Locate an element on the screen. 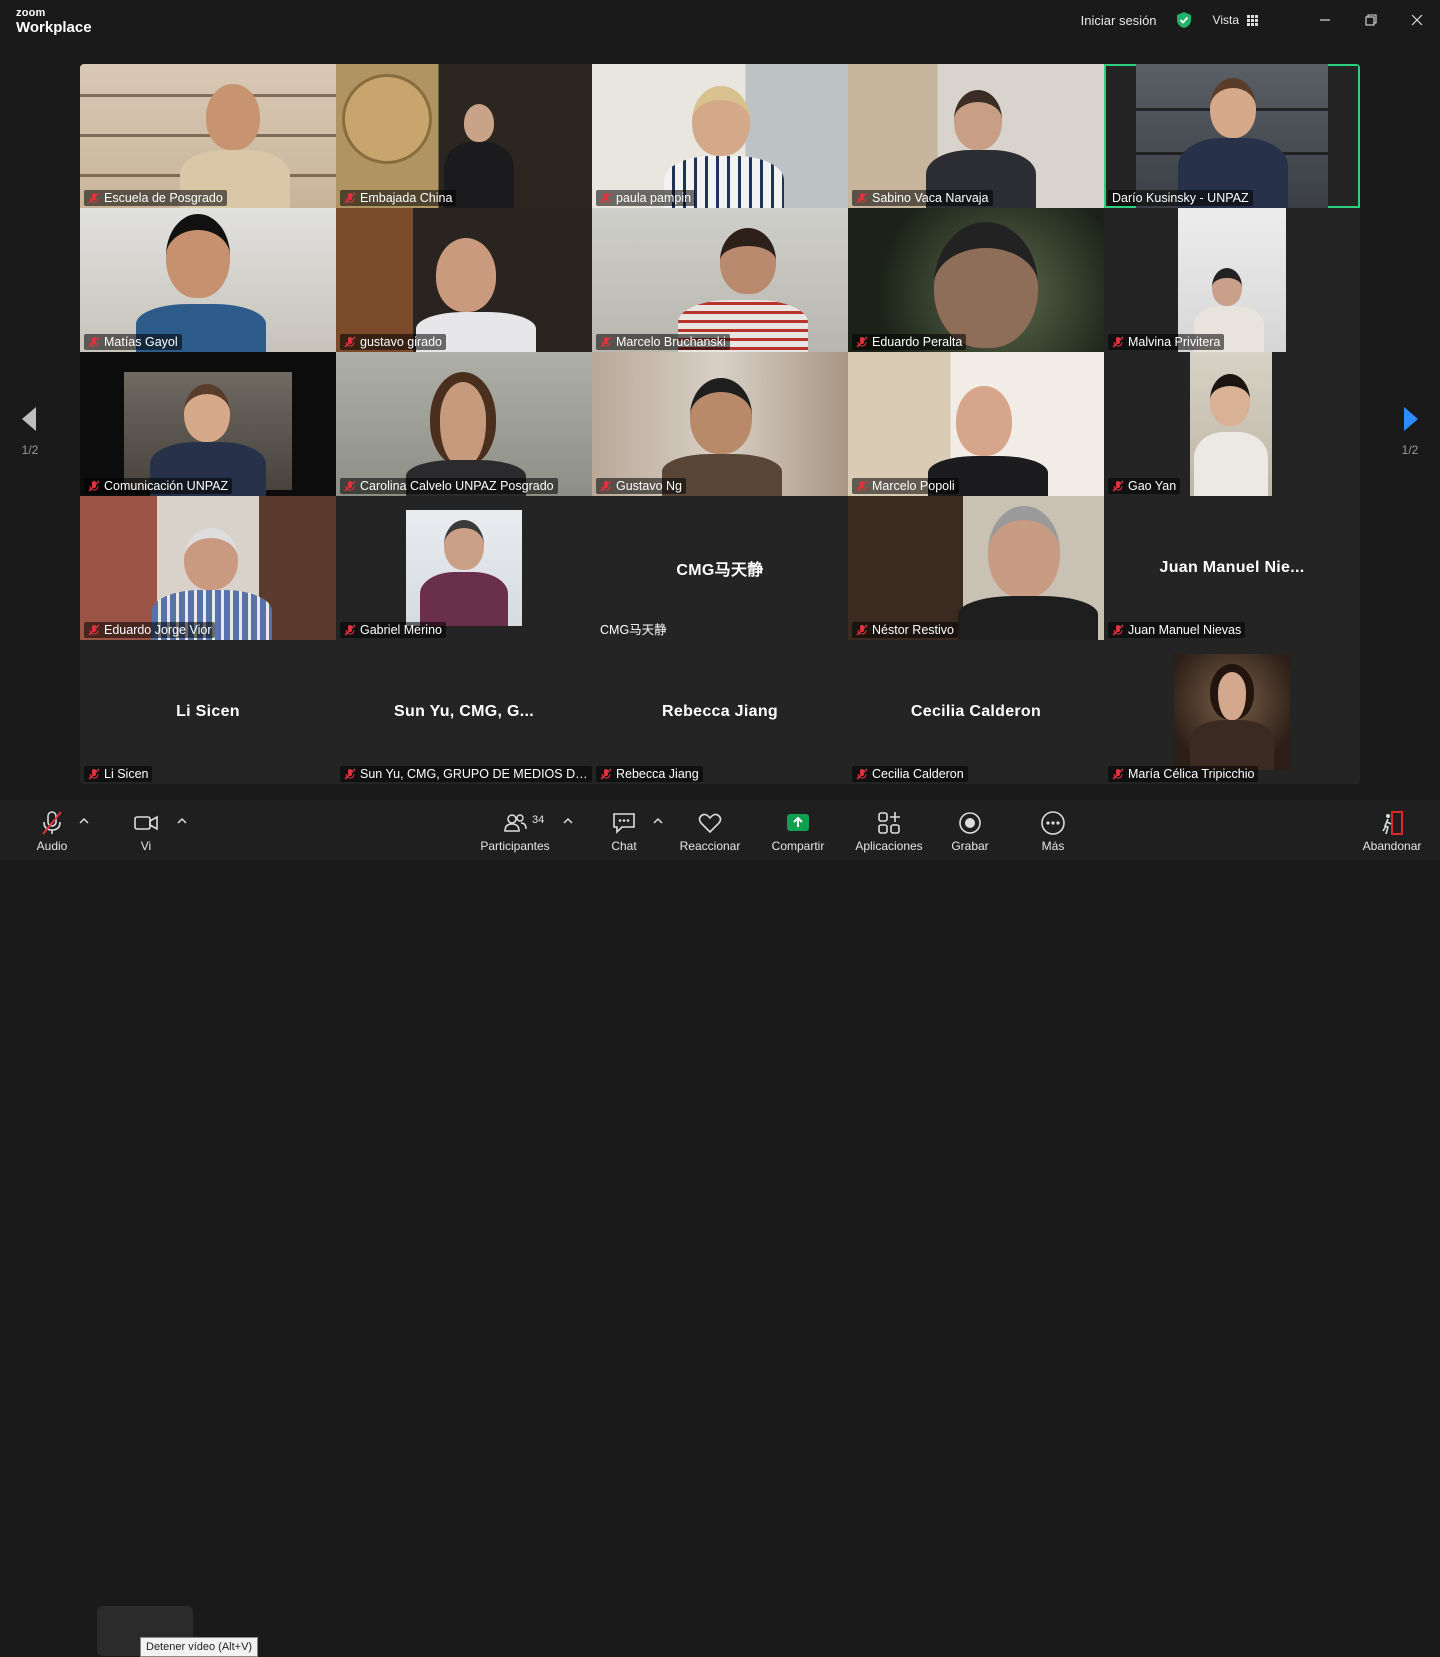 The width and height of the screenshot is (1440, 1657). participant-tile: Eduardo Jorge Vior is located at coordinates (208, 568).